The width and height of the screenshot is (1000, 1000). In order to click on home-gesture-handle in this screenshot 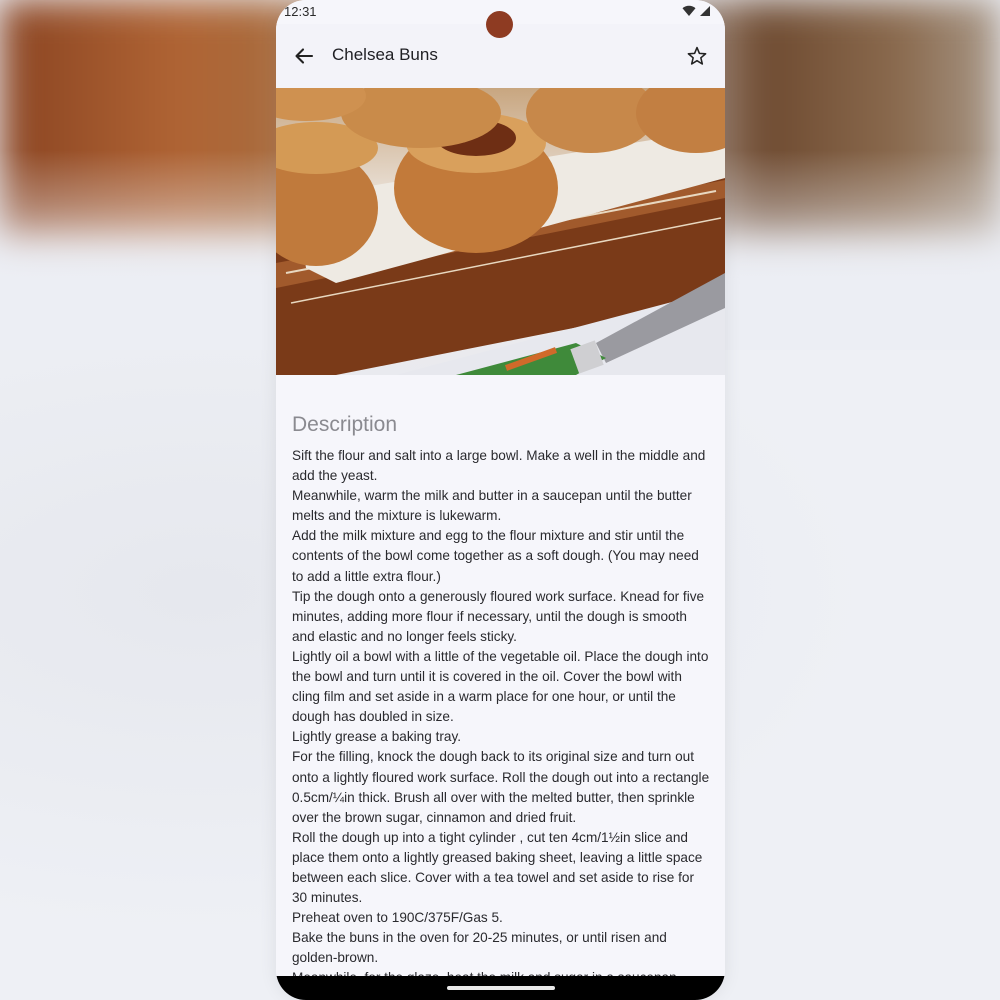, I will do `click(501, 988)`.